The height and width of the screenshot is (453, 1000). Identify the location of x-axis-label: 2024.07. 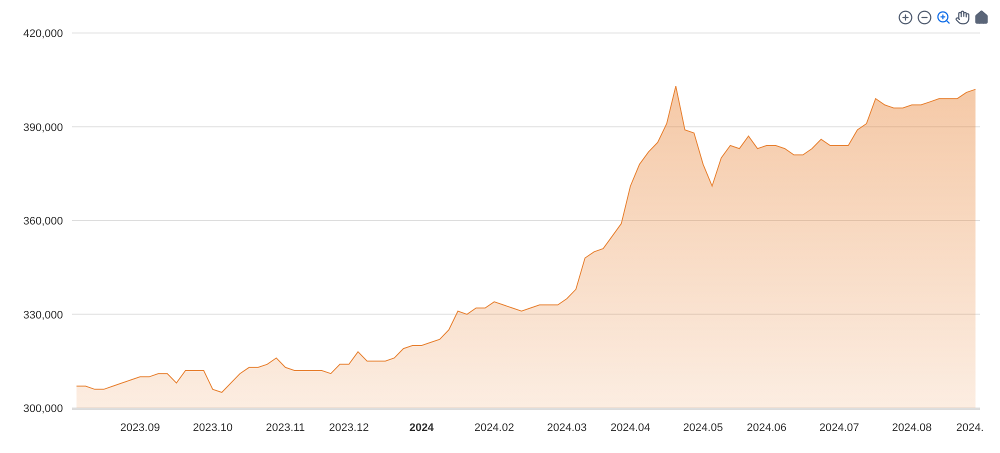
(839, 428).